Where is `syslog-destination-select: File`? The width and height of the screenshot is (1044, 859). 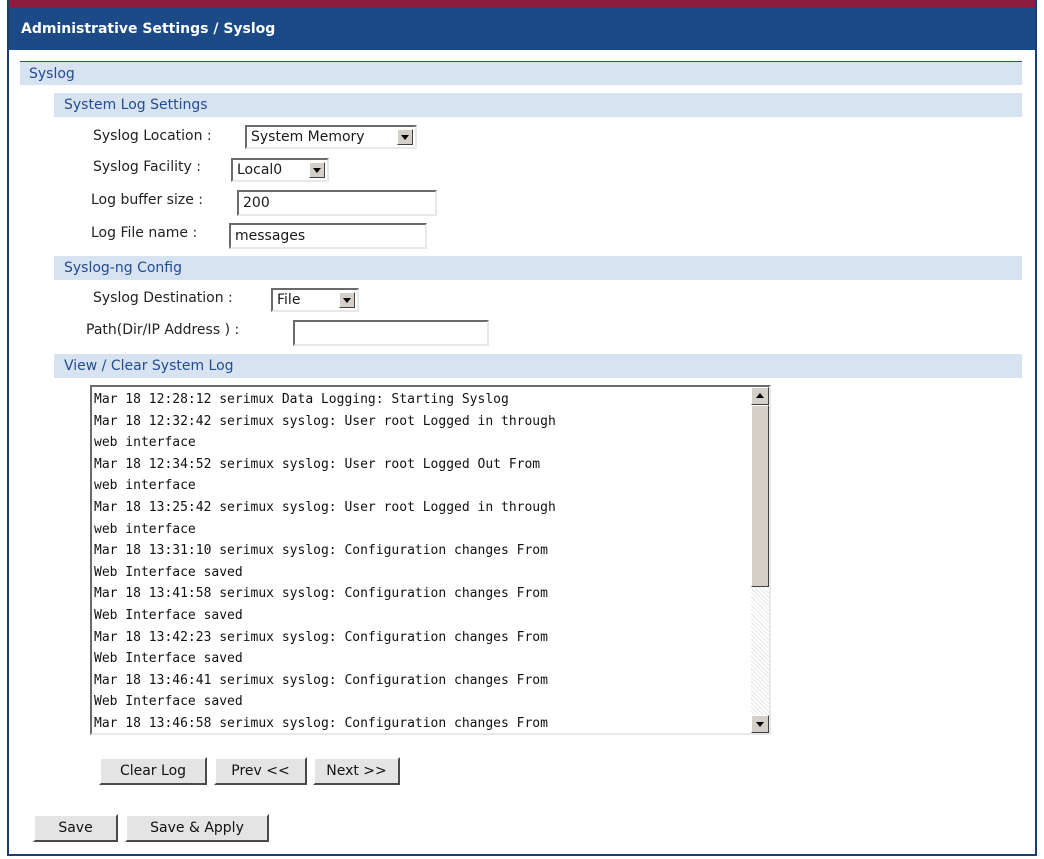
syslog-destination-select: File is located at coordinates (315, 300).